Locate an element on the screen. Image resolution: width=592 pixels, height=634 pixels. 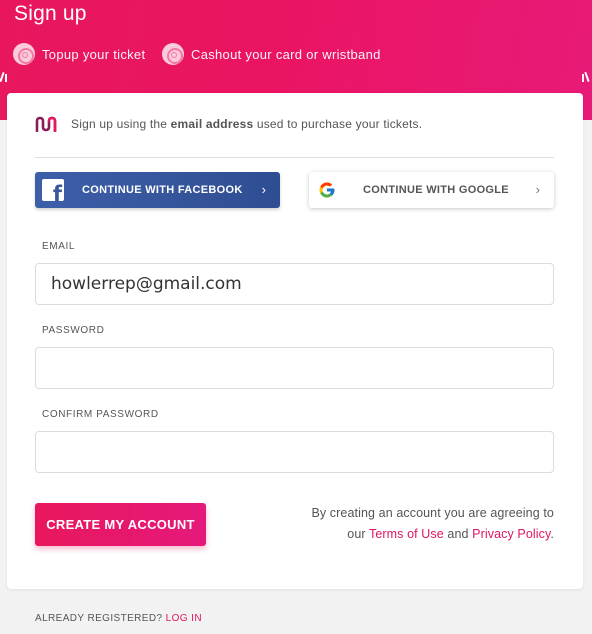
continue-with-google-button: CONTINUE WITH GOOGLE › is located at coordinates (431, 190).